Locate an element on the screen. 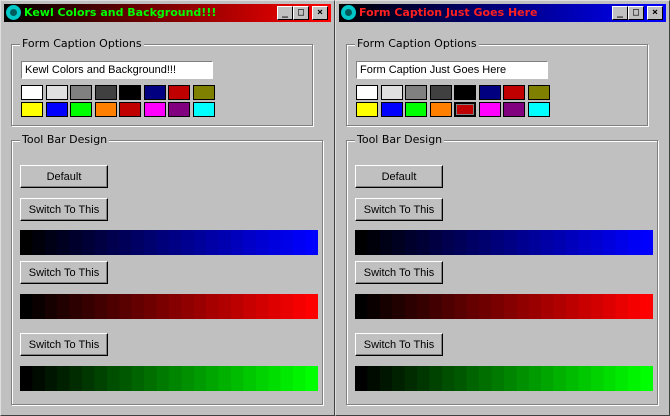 This screenshot has height=416, width=670. title-bar: Kewl Colors and Background!!! _ □ × is located at coordinates (167, 13).